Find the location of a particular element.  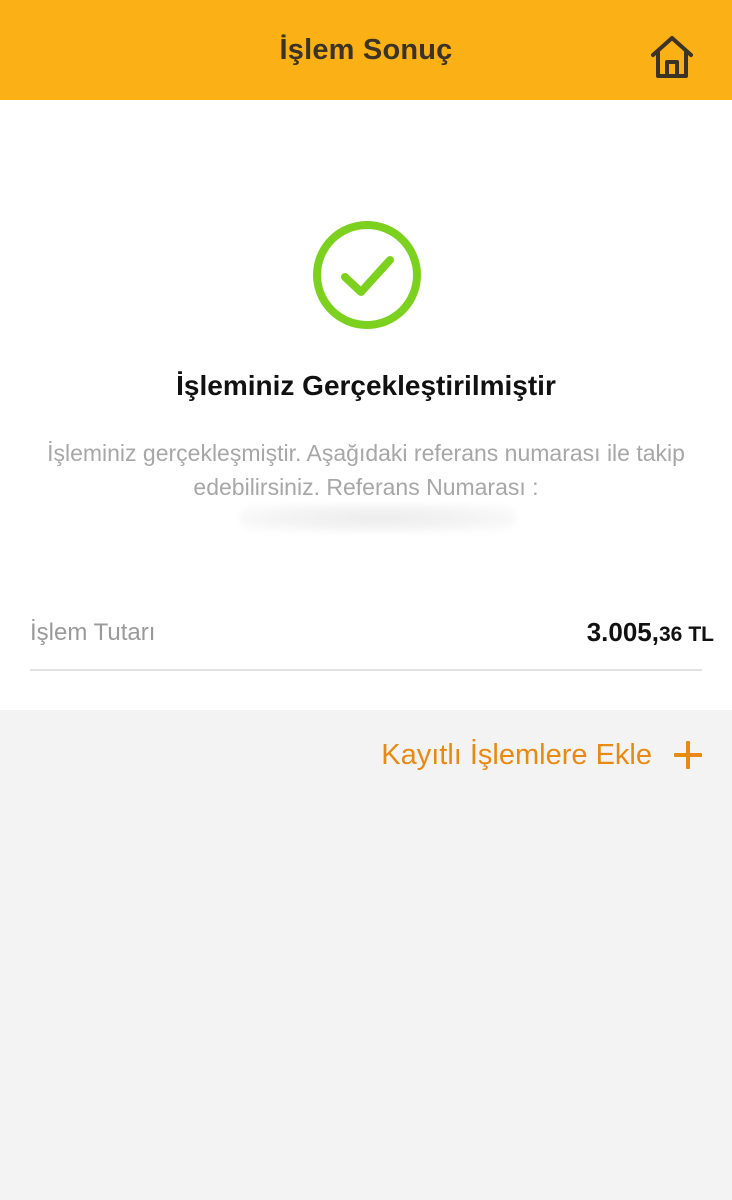

add-saved-label: Kayıtlı İşlemlere Ekle is located at coordinates (516, 754).